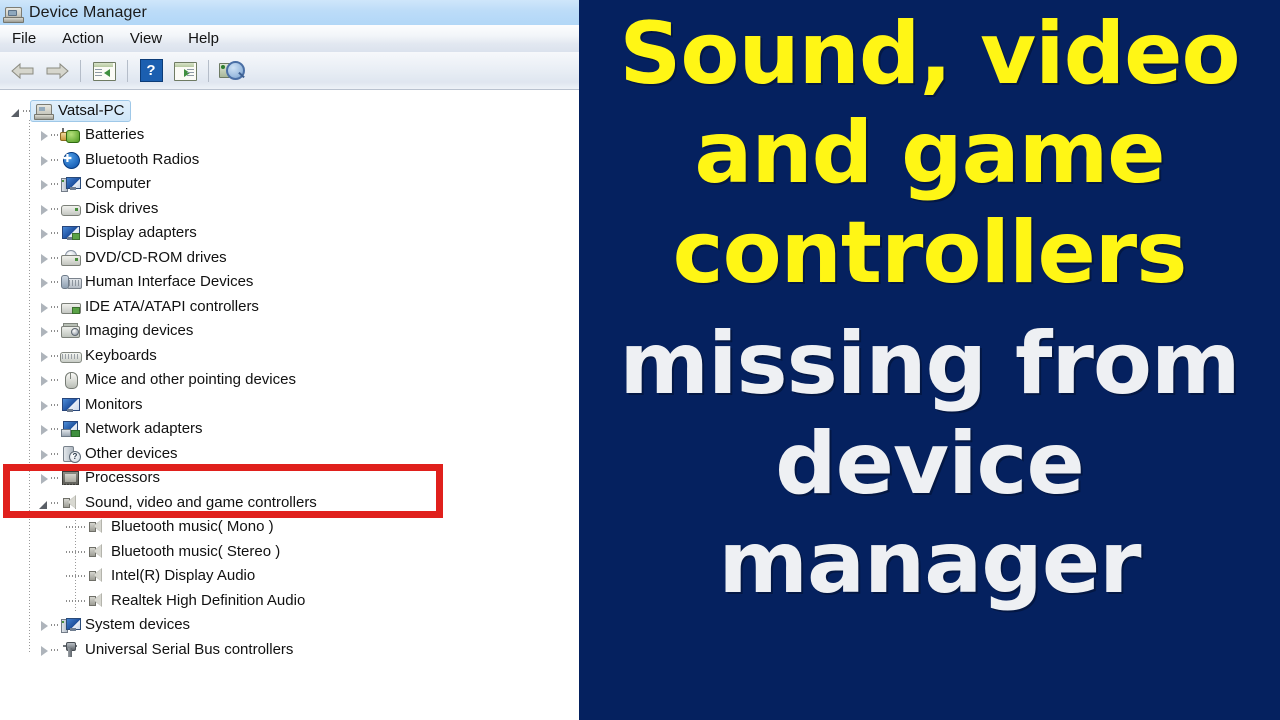 The height and width of the screenshot is (720, 1280). Describe the element at coordinates (169, 281) in the screenshot. I see `tree-item-label: Human Interface Devices` at that location.